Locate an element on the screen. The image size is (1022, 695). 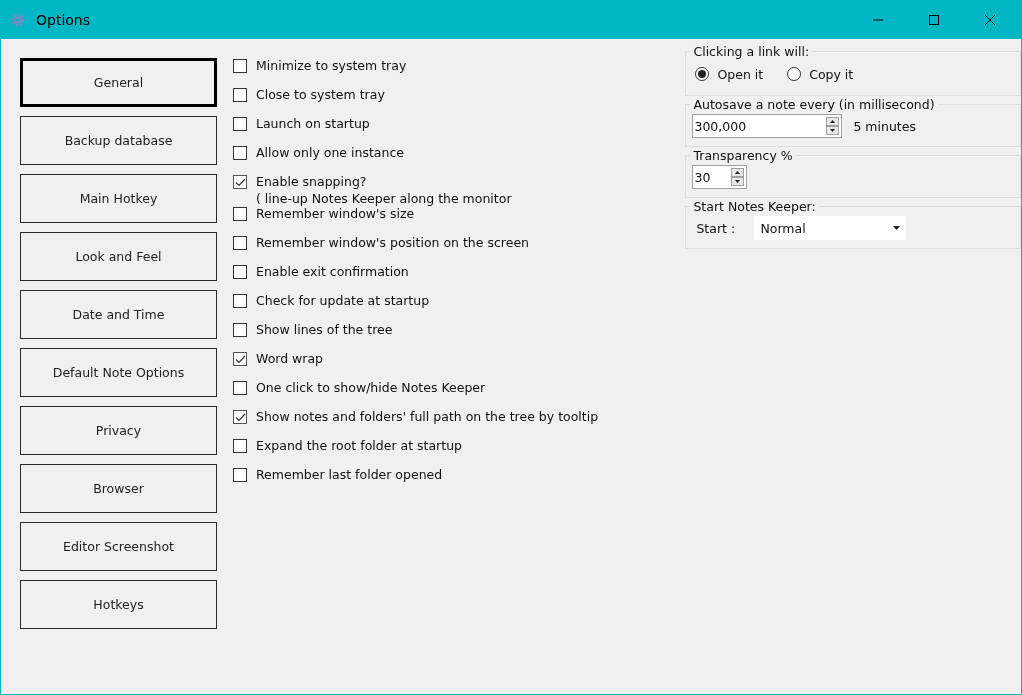
nav-button: Hotkeys is located at coordinates (118, 604).